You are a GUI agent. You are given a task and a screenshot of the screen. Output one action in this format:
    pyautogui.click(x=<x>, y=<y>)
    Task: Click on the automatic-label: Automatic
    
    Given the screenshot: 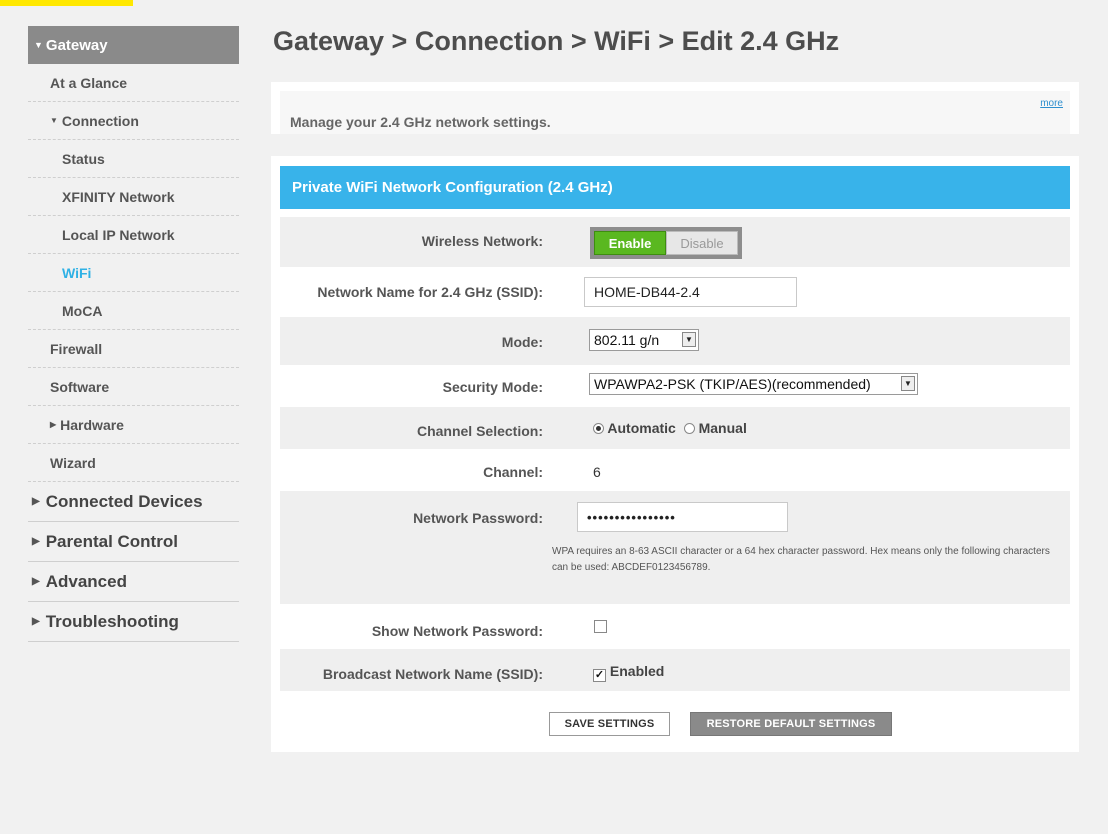 What is the action you would take?
    pyautogui.click(x=641, y=428)
    